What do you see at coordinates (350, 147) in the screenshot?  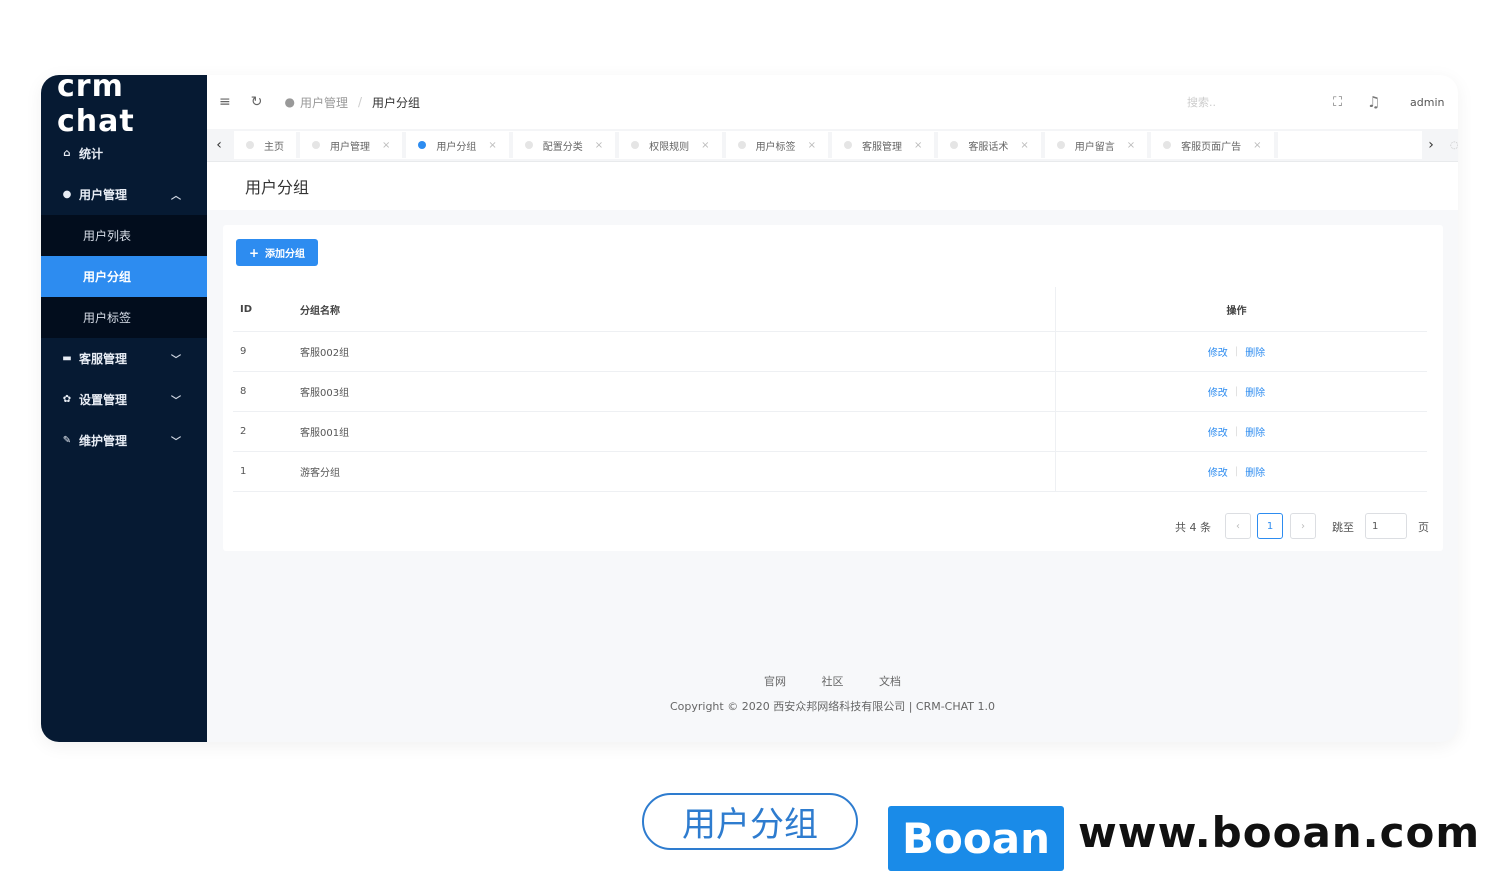 I see `tab-label: 用户管理` at bounding box center [350, 147].